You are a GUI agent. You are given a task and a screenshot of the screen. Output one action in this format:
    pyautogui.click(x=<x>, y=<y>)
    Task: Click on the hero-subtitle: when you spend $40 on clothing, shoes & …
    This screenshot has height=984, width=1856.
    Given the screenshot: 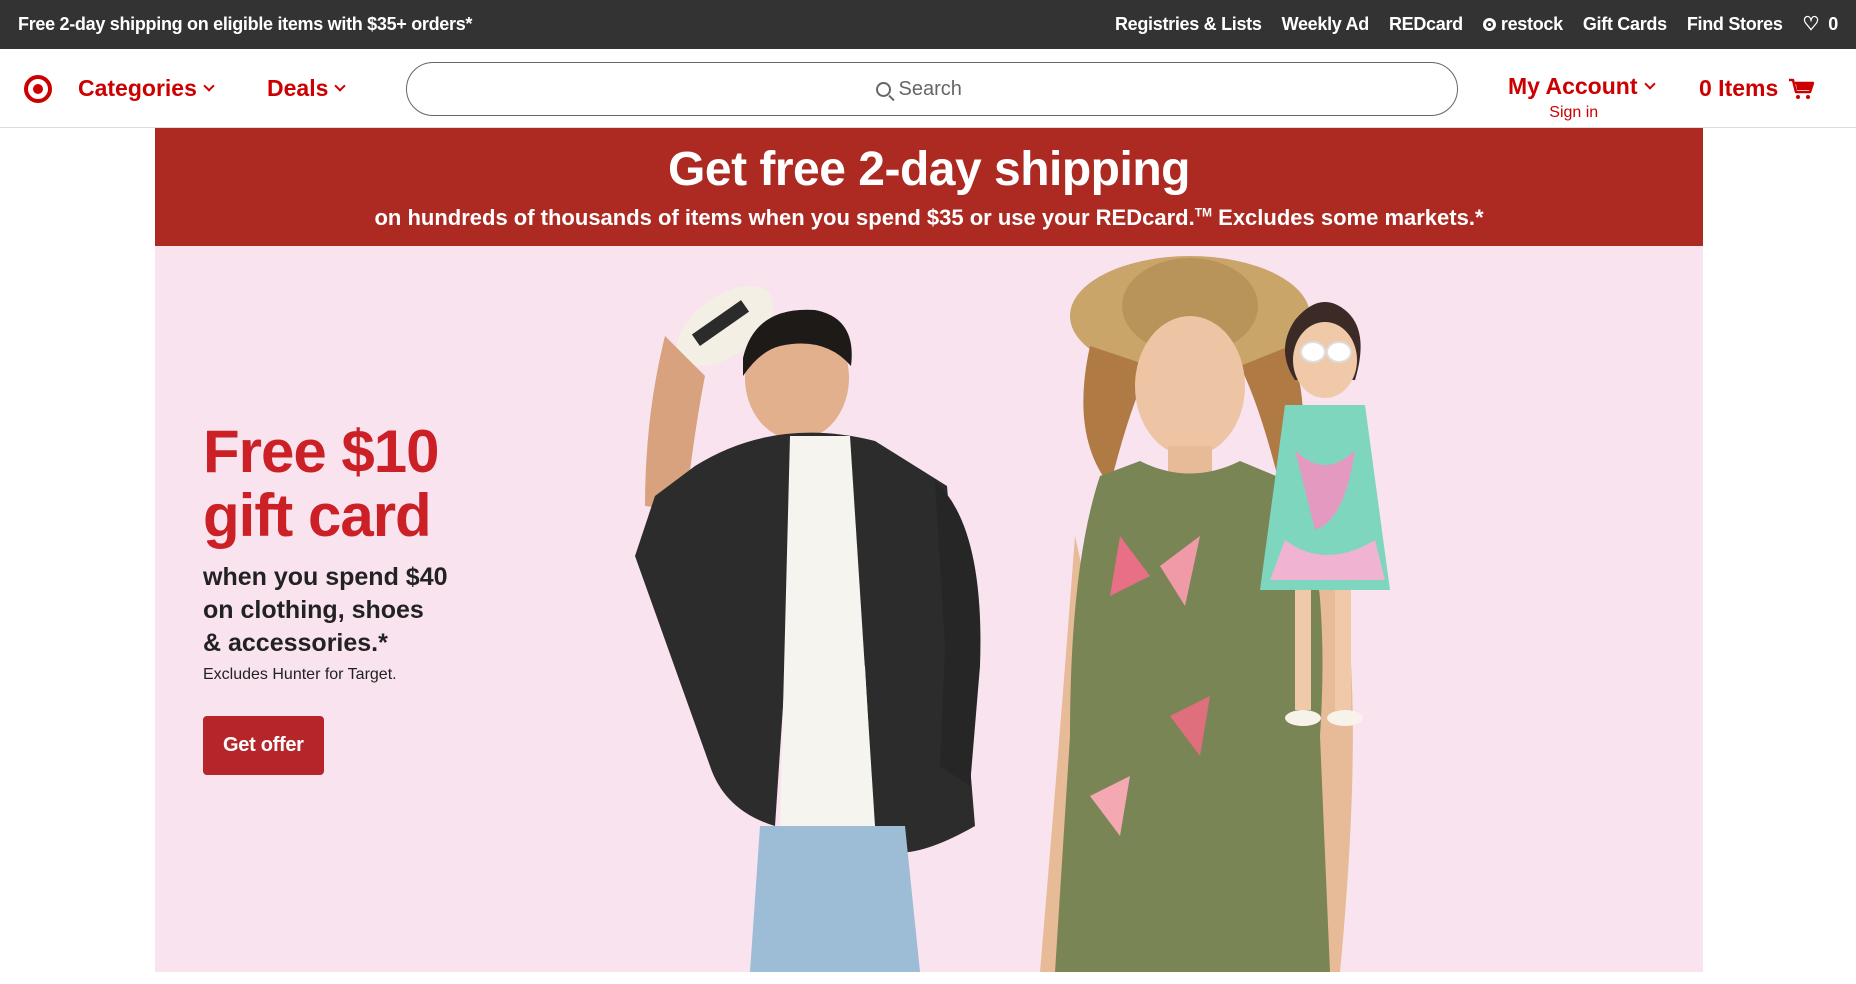 What is the action you would take?
    pyautogui.click(x=325, y=610)
    